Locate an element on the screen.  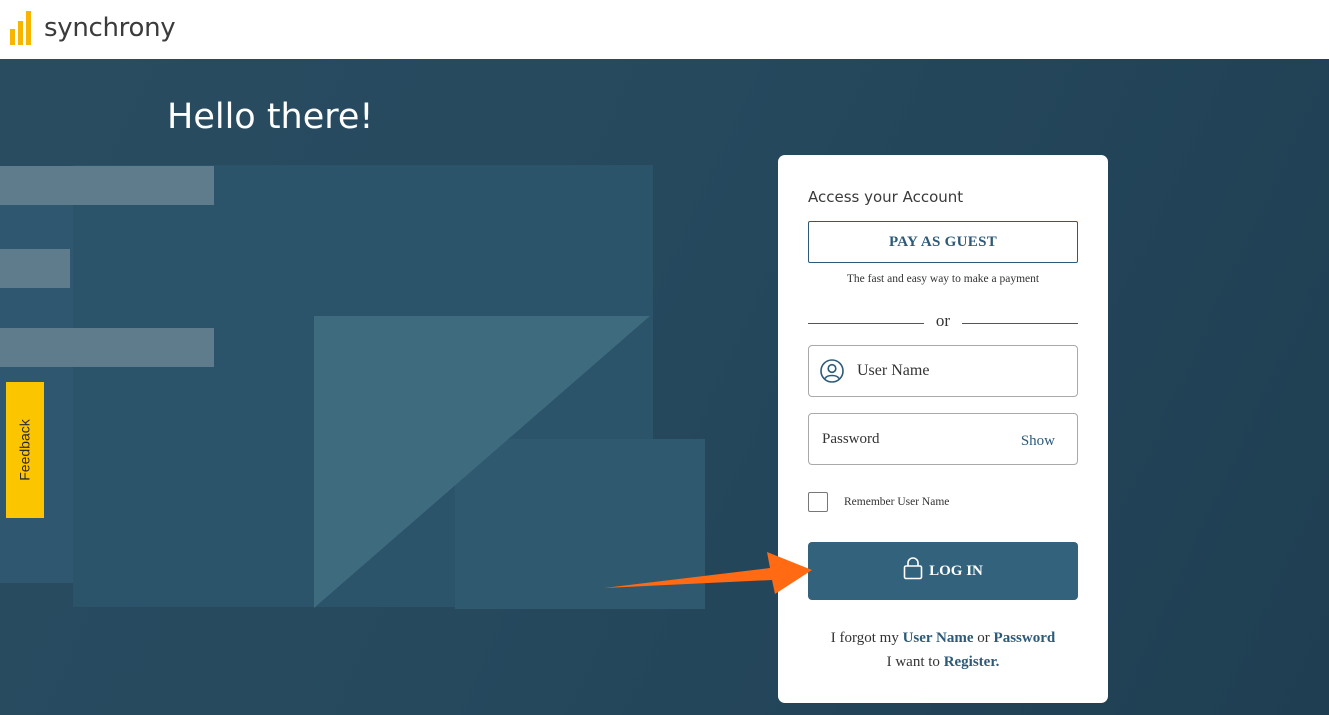
logo-text: synchrony is located at coordinates (110, 28).